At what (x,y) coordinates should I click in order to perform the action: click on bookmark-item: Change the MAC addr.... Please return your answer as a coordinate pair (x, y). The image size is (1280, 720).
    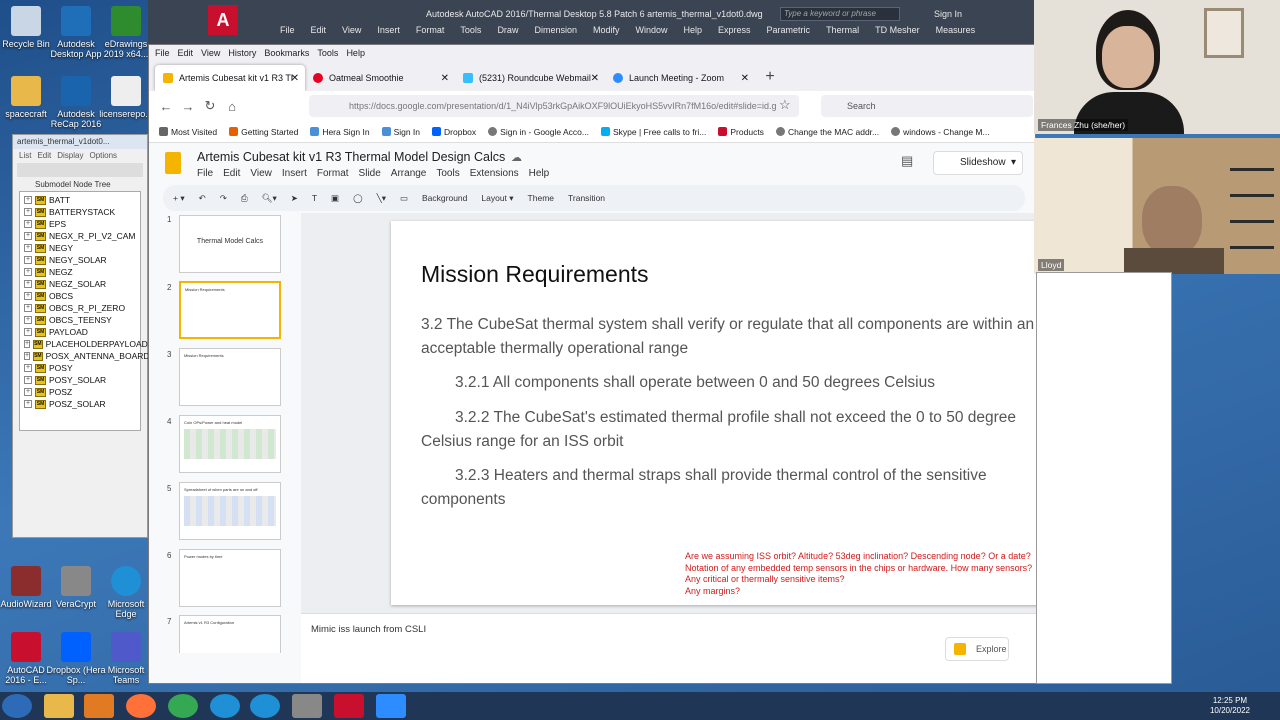
    Looking at the image, I should click on (827, 131).